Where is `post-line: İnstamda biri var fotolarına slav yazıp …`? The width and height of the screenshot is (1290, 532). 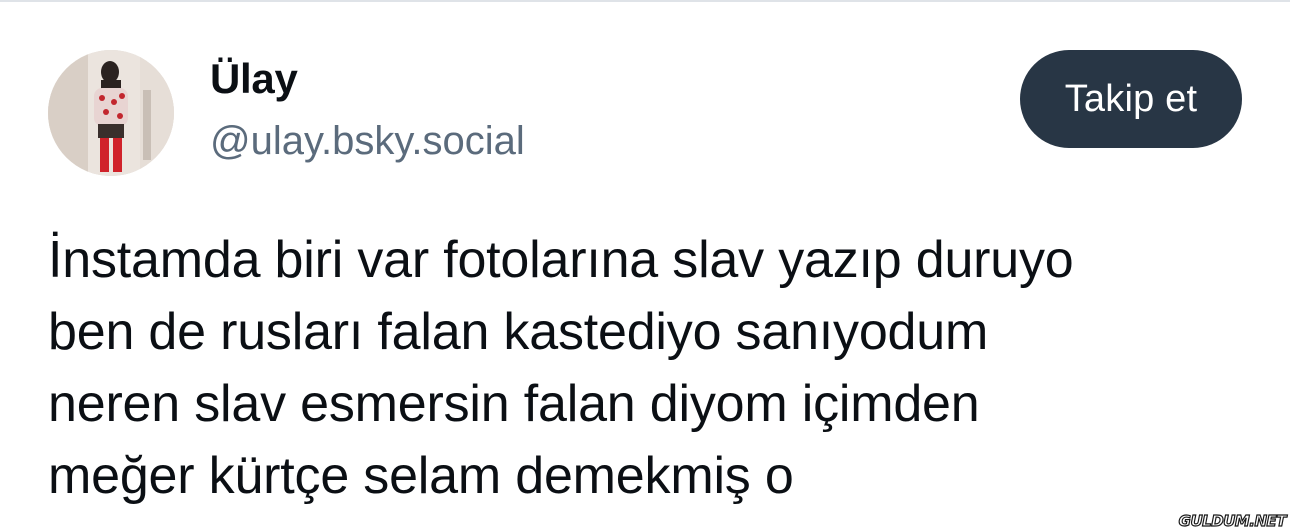 post-line: İnstamda biri var fotolarına slav yazıp … is located at coordinates (561, 260).